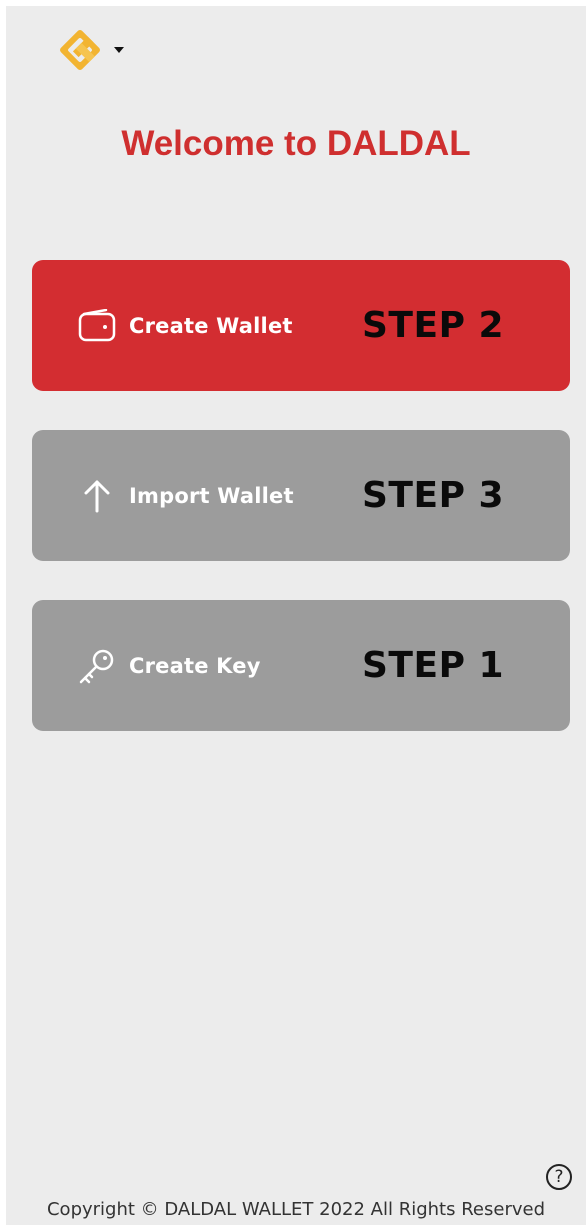 This screenshot has width=586, height=1225. I want to click on create-key-label: Create Key, so click(195, 665).